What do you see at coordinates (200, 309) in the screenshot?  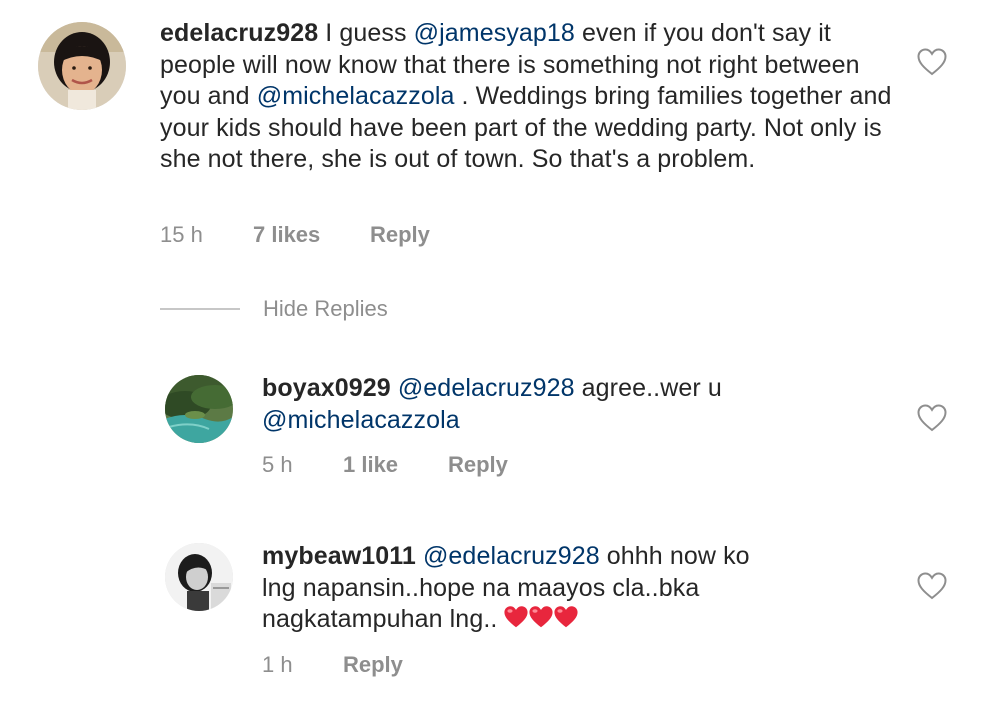 I see `divider-line` at bounding box center [200, 309].